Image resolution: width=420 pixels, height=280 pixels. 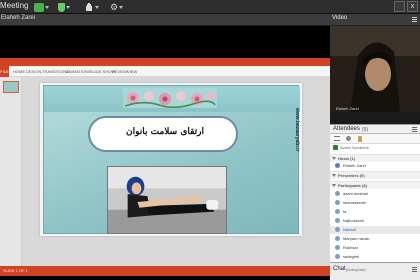 I want to click on microphone-button, so click(x=41, y=7).